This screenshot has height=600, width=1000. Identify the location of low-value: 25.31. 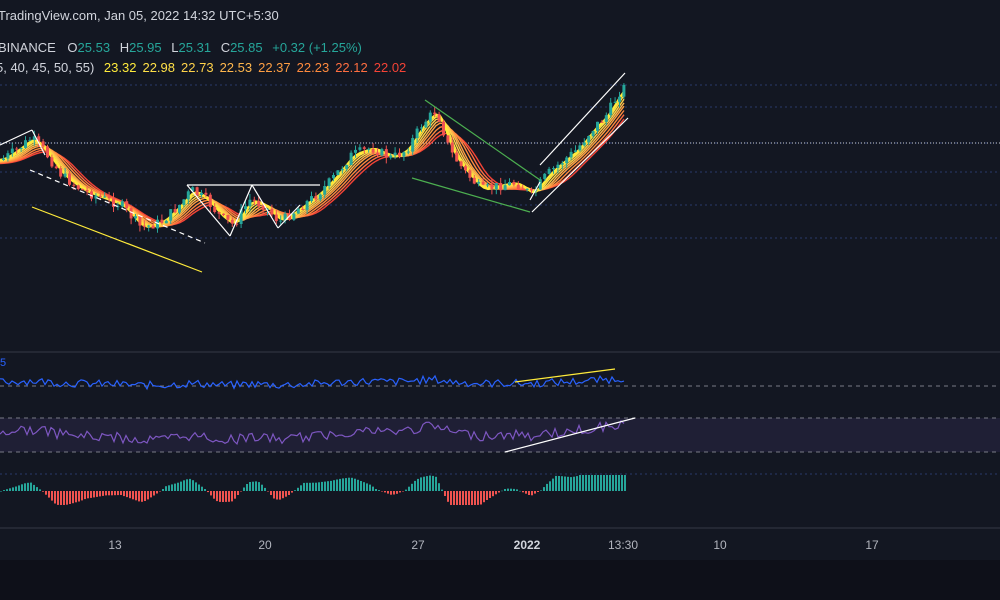
(195, 47).